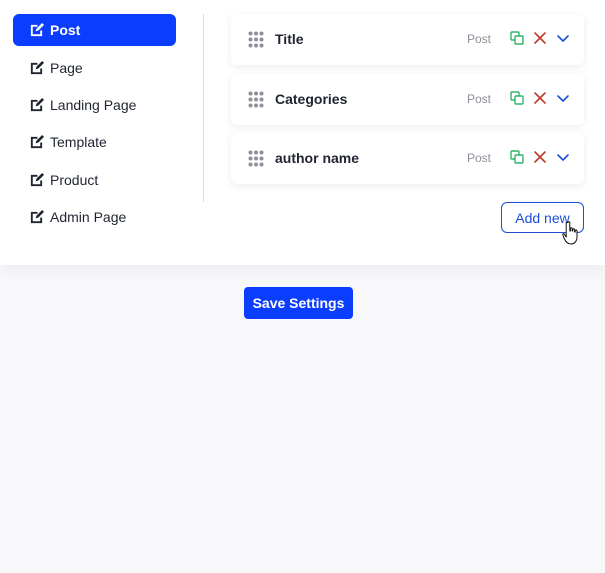 This screenshot has height=573, width=605. What do you see at coordinates (407, 99) in the screenshot?
I see `field-row: Categories Post` at bounding box center [407, 99].